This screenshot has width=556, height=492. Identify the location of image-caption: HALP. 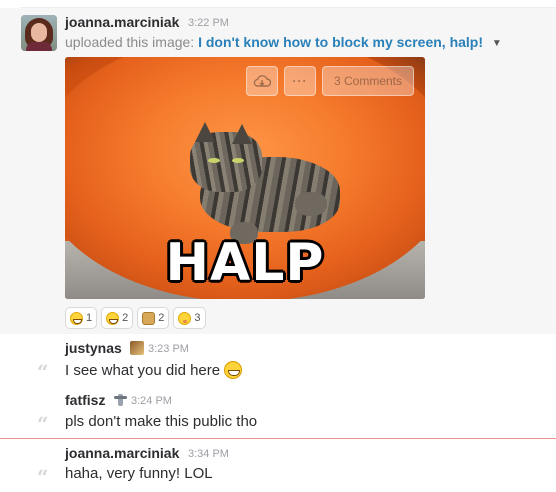
(245, 263).